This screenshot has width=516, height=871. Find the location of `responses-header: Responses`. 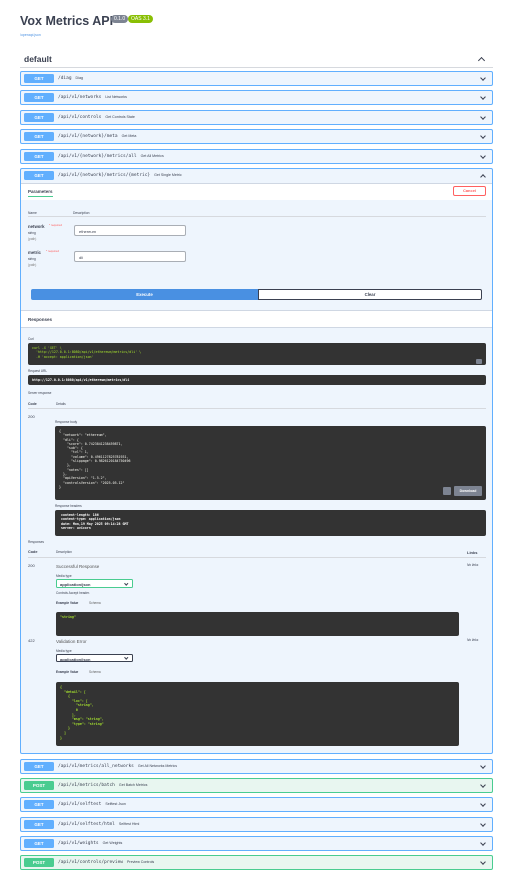

responses-header: Responses is located at coordinates (256, 319).